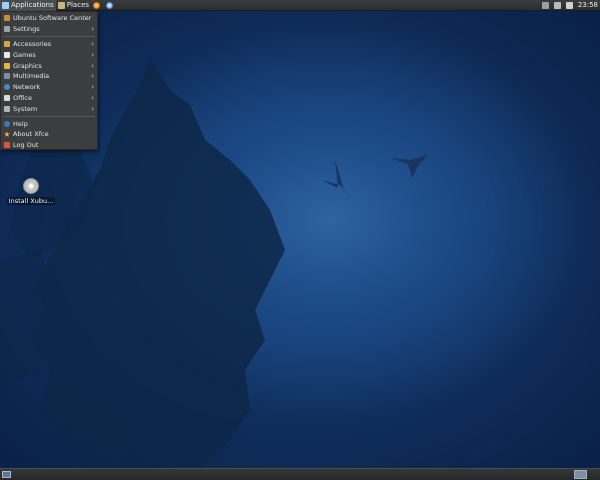  Describe the element at coordinates (300, 474) in the screenshot. I see `bottom-panel` at that location.